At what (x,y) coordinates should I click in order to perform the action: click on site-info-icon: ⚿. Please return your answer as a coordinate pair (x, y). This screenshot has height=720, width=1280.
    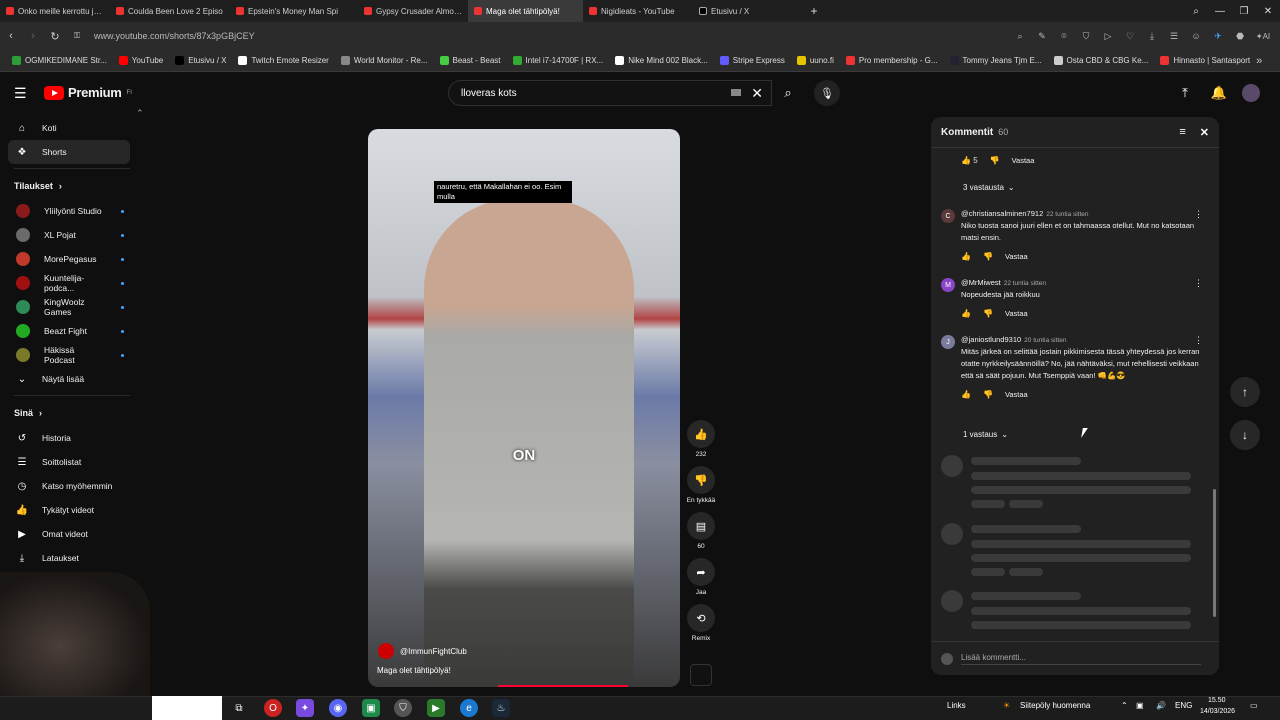
    Looking at the image, I should click on (77, 36).